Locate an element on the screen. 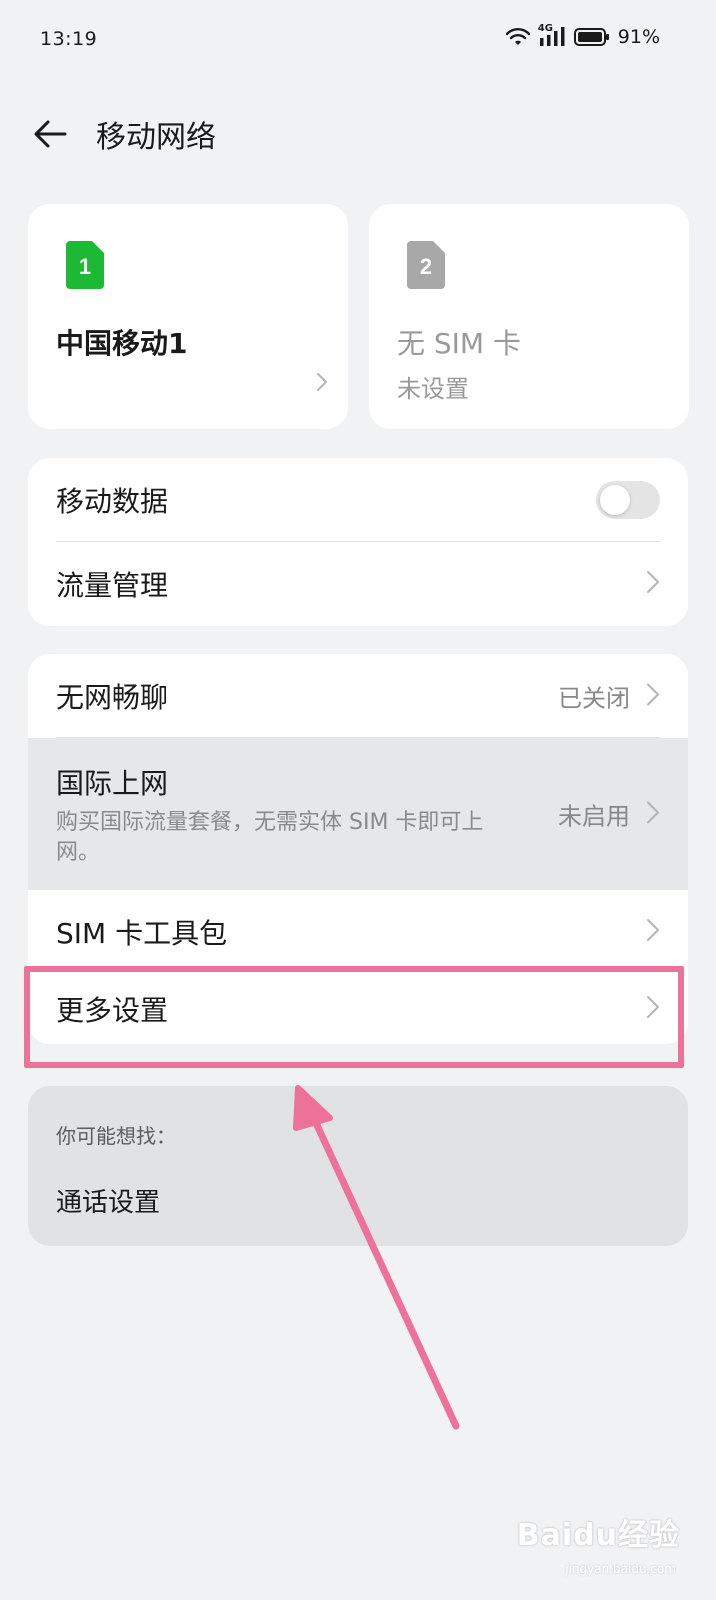 This screenshot has height=1600, width=716. sim-slot-number: 2 is located at coordinates (426, 266).